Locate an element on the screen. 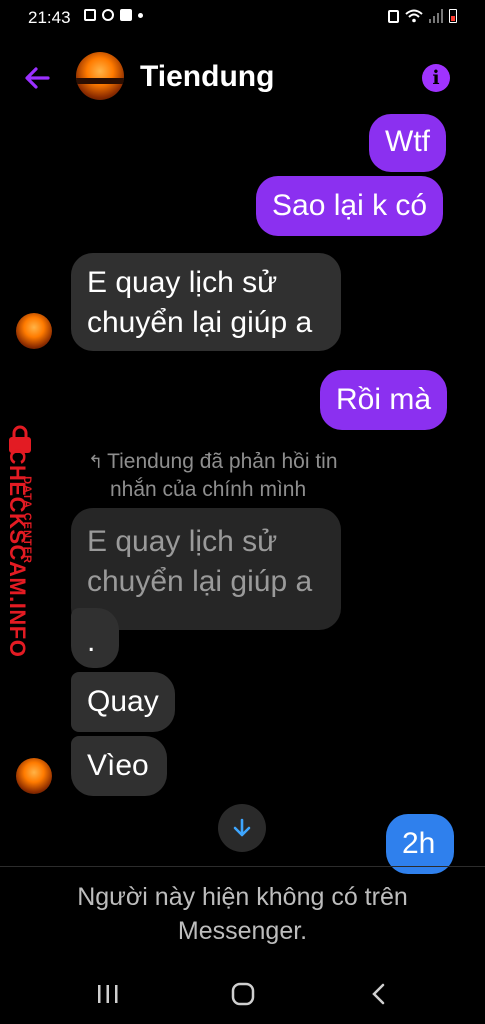 Image resolution: width=485 pixels, height=1024 pixels. home-button is located at coordinates (243, 994).